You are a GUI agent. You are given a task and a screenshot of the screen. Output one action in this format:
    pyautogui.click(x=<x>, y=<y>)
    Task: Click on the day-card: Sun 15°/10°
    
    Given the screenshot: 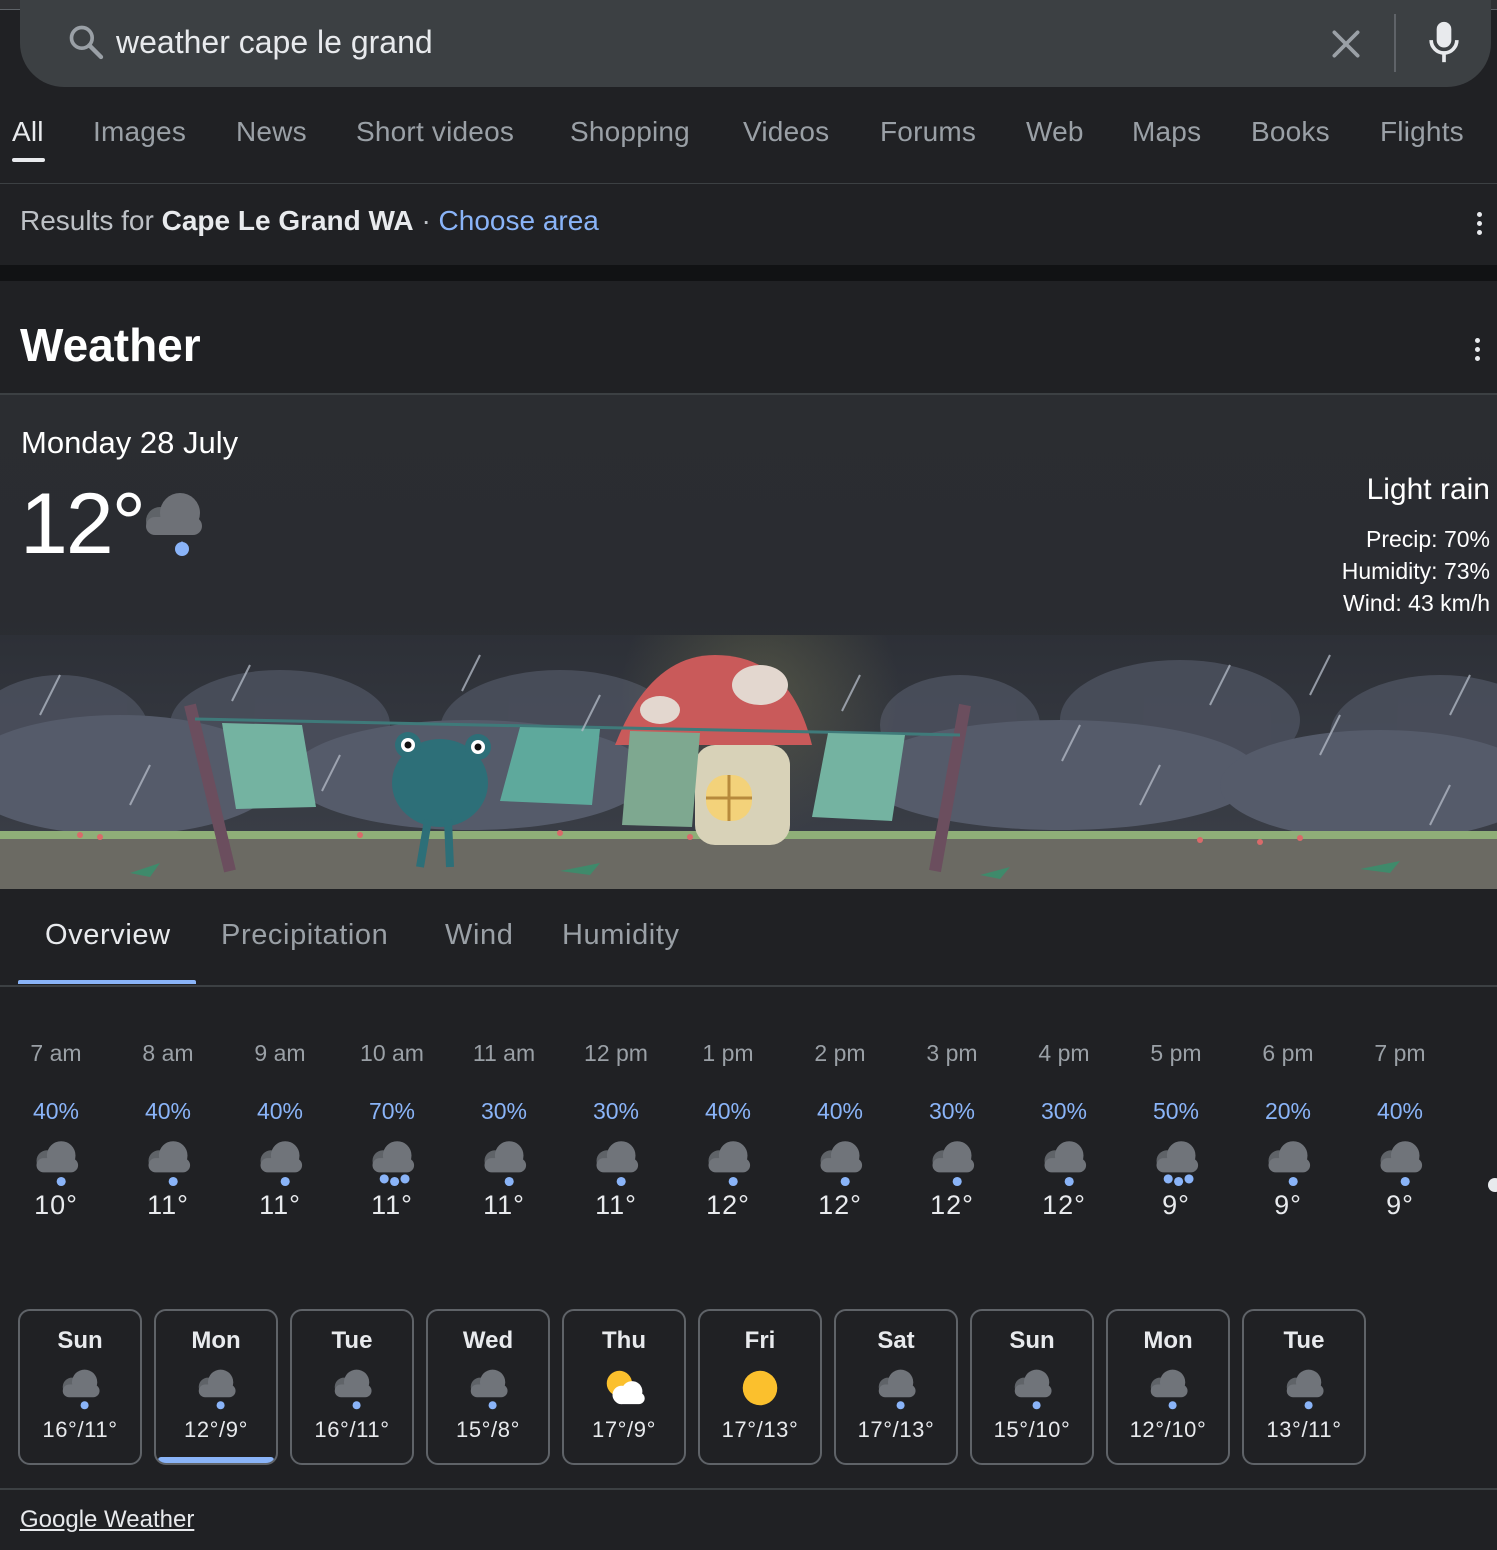 What is the action you would take?
    pyautogui.click(x=1032, y=1387)
    